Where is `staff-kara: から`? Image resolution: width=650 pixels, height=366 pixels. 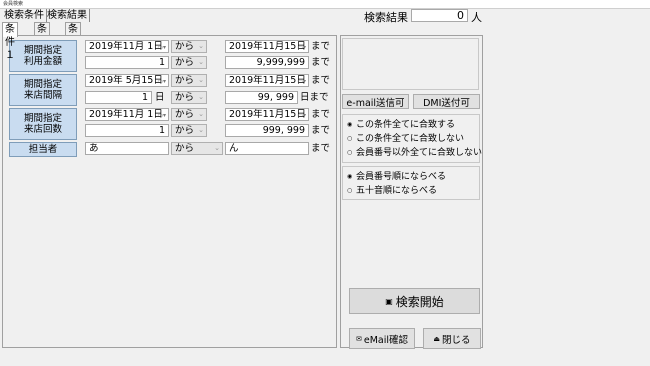
staff-kara: から is located at coordinates (185, 148).